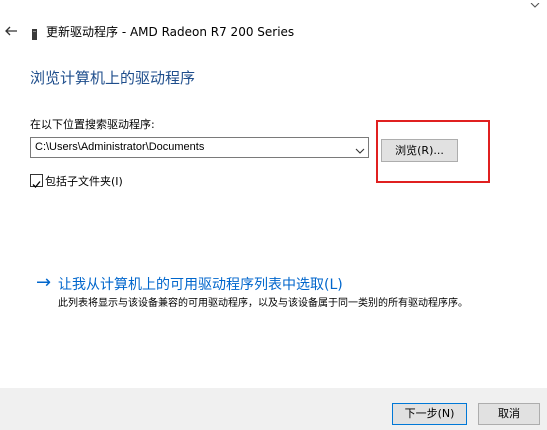 The height and width of the screenshot is (430, 547). I want to click on cancel-button: 取消, so click(509, 414).